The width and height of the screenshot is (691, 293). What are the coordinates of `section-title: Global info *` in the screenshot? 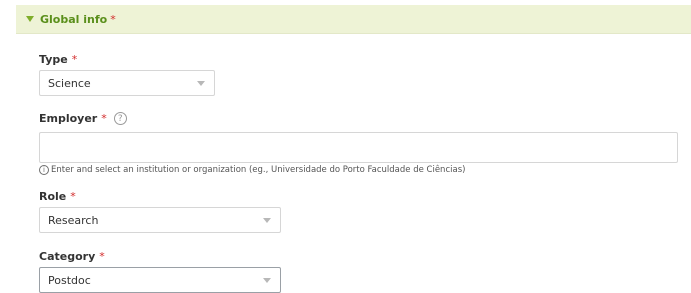 It's located at (78, 19).